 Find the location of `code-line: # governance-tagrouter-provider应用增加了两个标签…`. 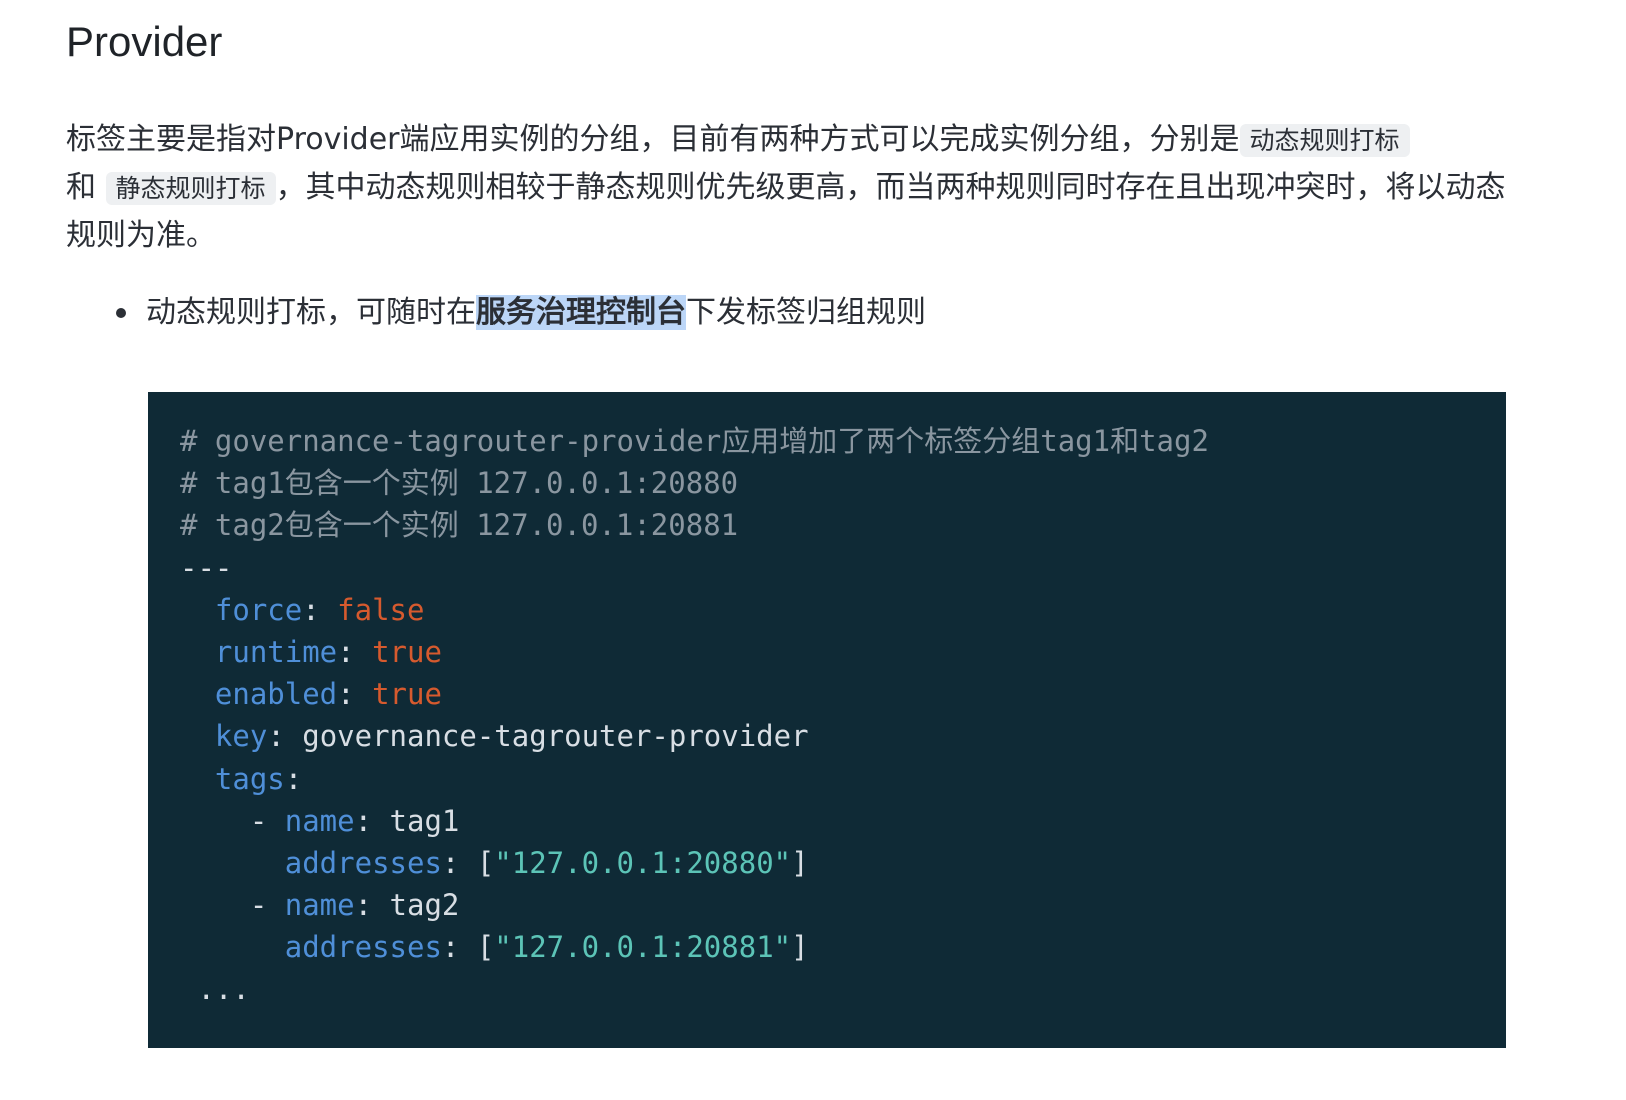

code-line: # governance-tagrouter-provider应用增加了两个标签… is located at coordinates (843, 441).